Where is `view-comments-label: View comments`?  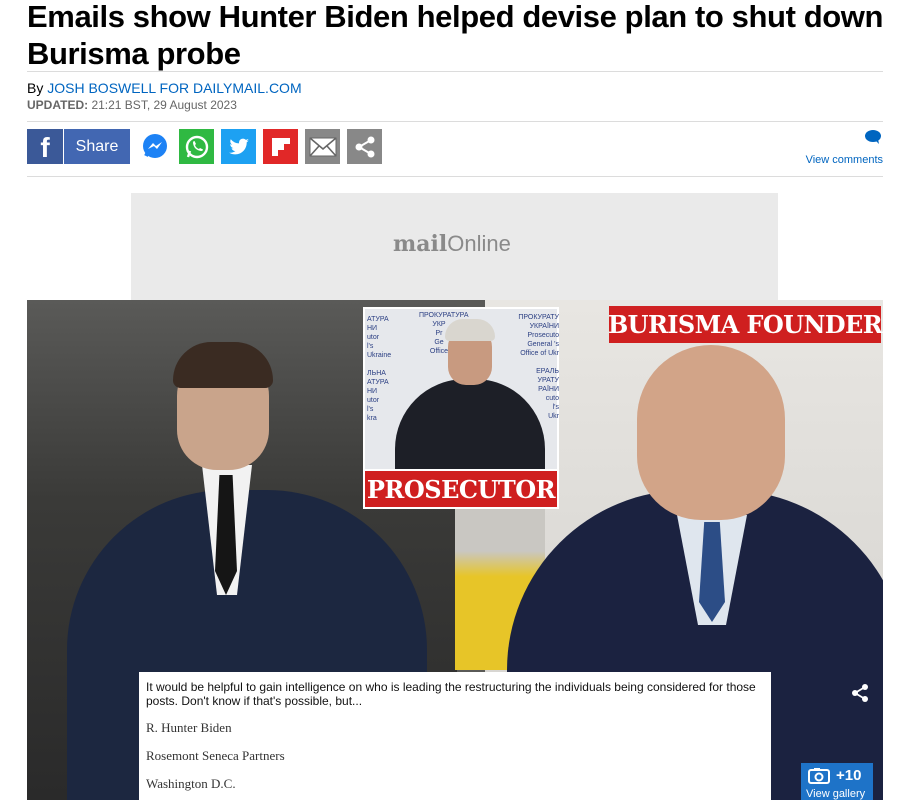
view-comments-label: View comments is located at coordinates (844, 160).